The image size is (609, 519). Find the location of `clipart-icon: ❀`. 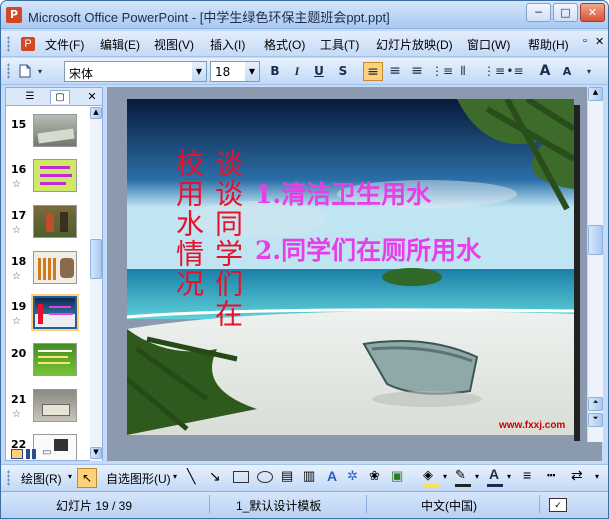

clipart-icon: ❀ is located at coordinates (374, 476).